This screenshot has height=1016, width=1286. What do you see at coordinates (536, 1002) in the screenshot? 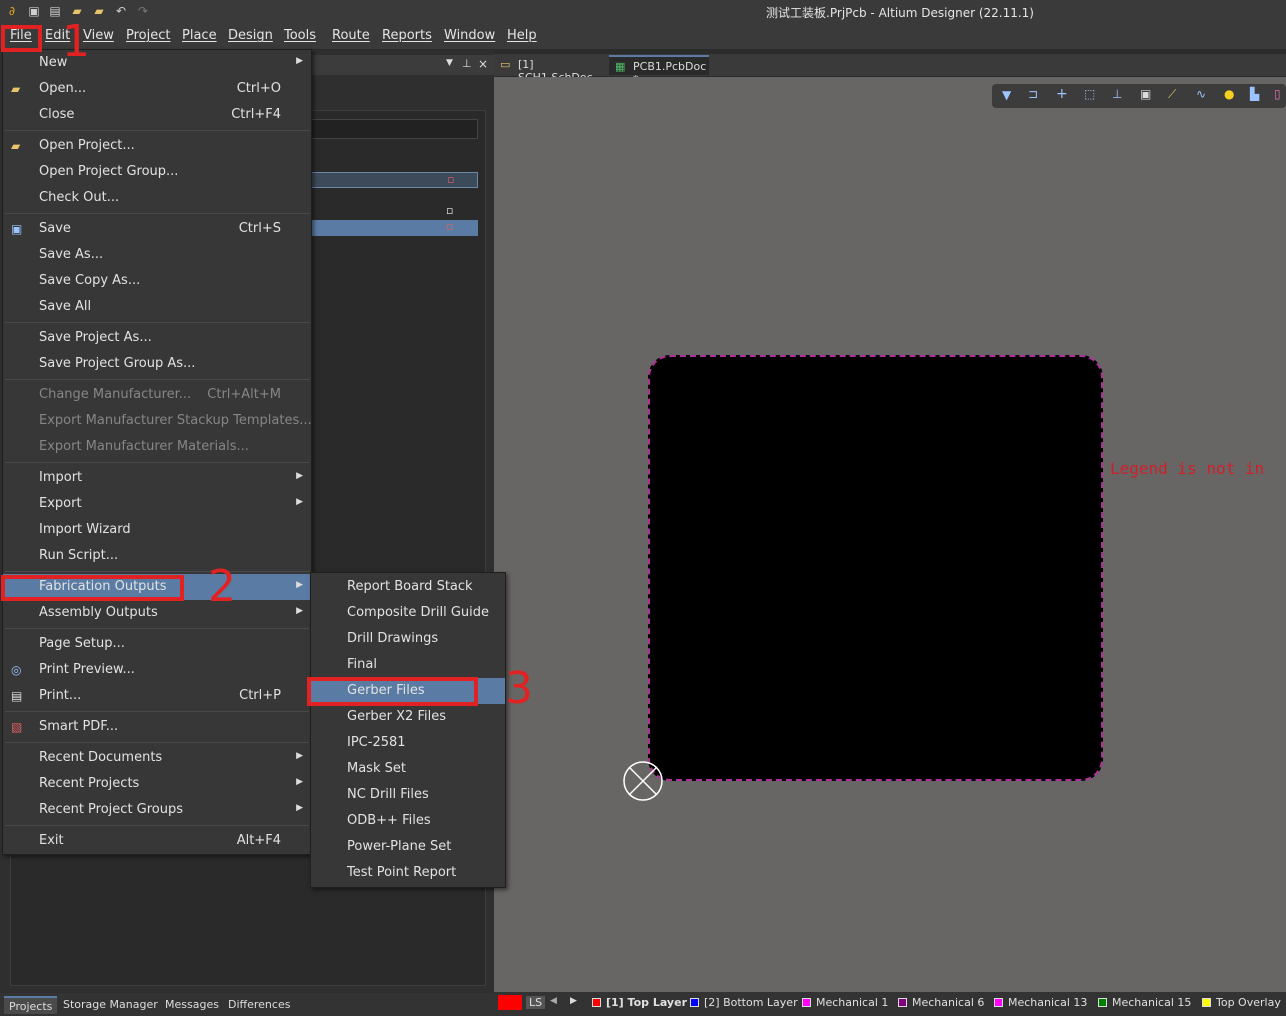
I see `layer-set-button: LS` at bounding box center [536, 1002].